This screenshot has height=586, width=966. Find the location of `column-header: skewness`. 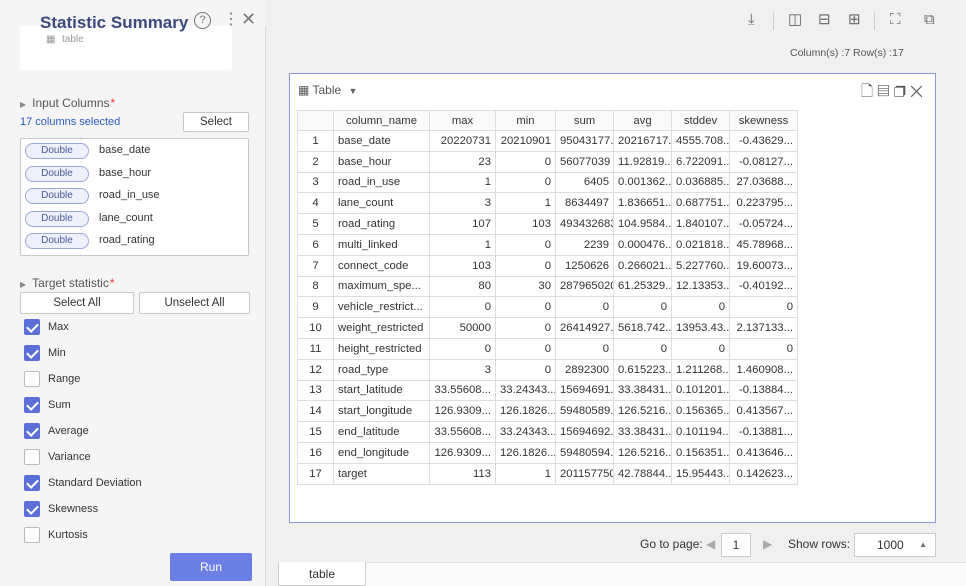

column-header: skewness is located at coordinates (763, 120).